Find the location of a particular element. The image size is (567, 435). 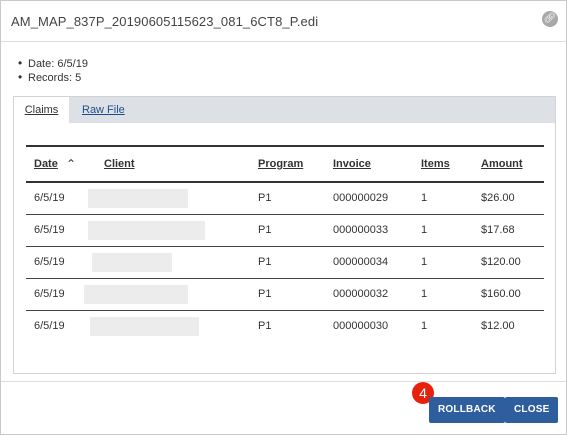

dialog-footer: 4 ROLLBACK CLOSE is located at coordinates (283, 407).